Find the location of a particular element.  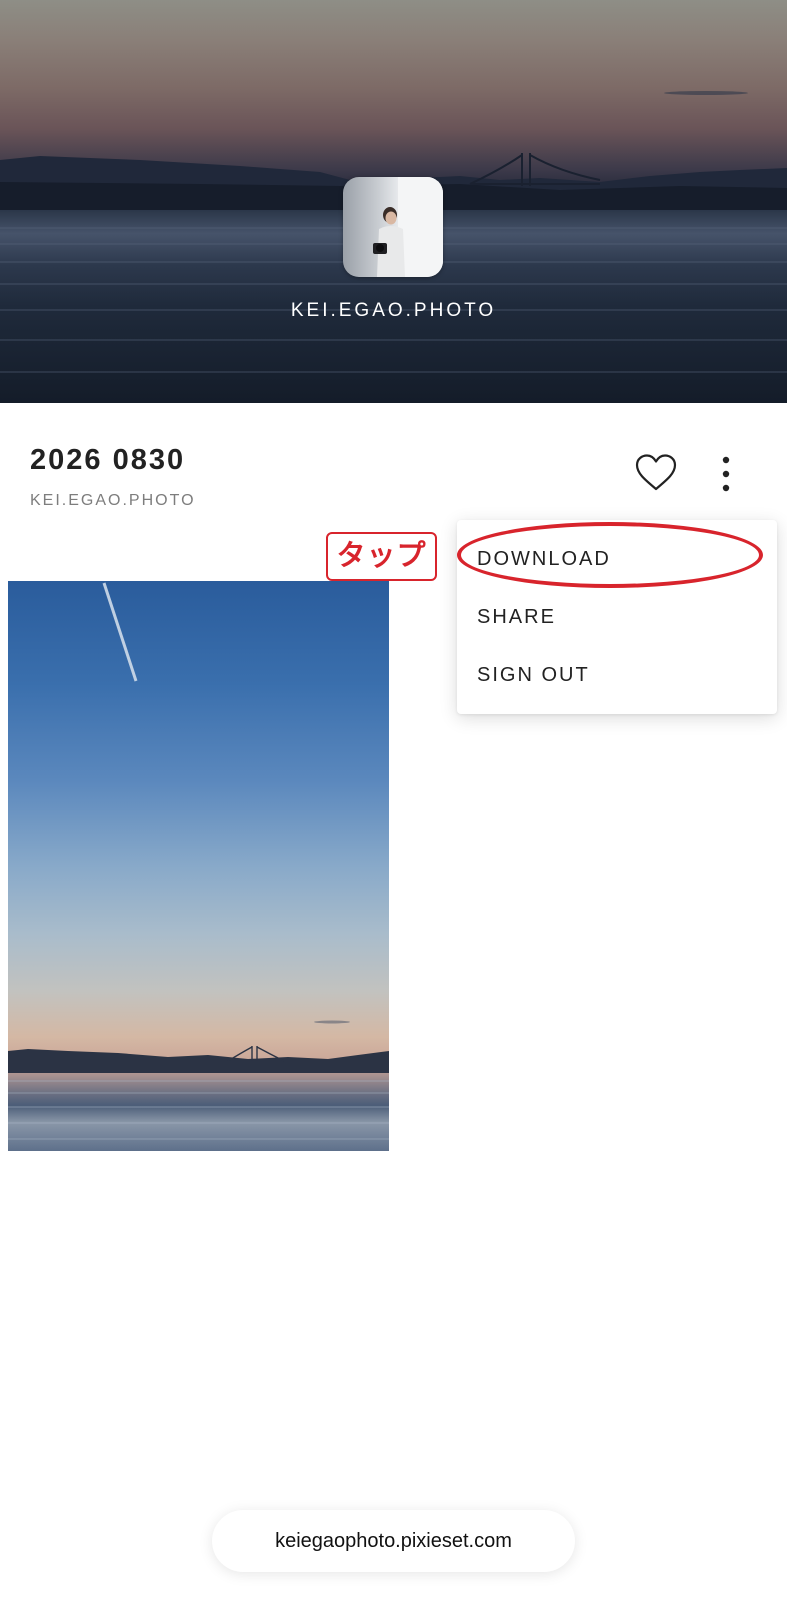

avatar is located at coordinates (393, 227).